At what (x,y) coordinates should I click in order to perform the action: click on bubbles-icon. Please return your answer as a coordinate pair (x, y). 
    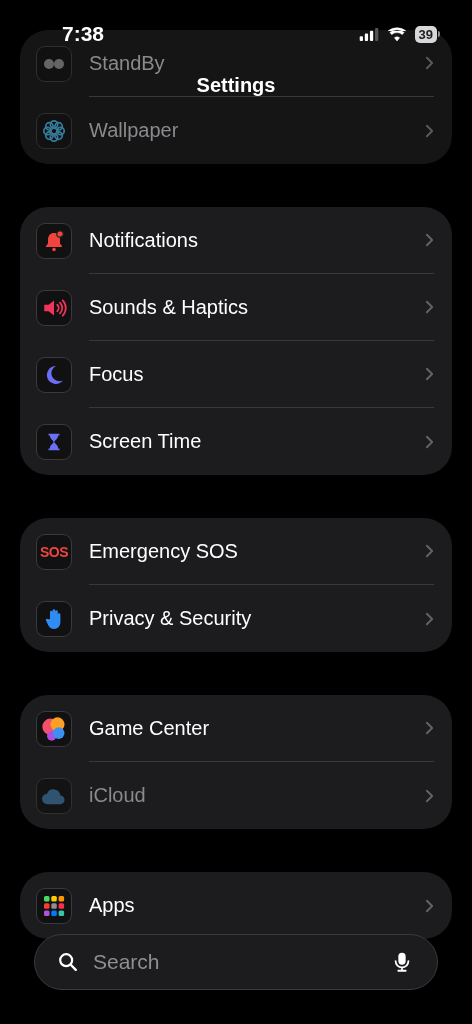
    Looking at the image, I should click on (54, 728).